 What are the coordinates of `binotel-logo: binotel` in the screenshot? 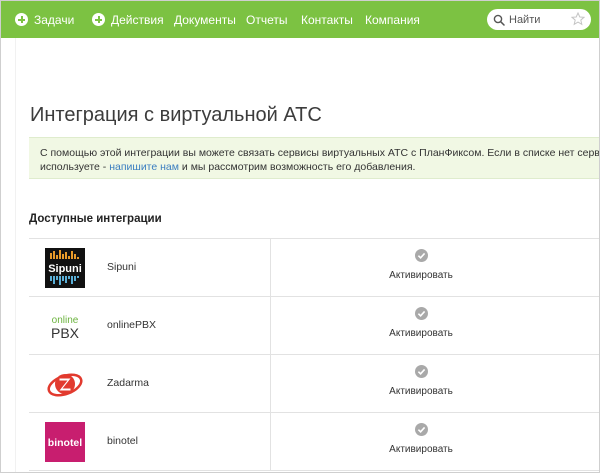 It's located at (65, 442).